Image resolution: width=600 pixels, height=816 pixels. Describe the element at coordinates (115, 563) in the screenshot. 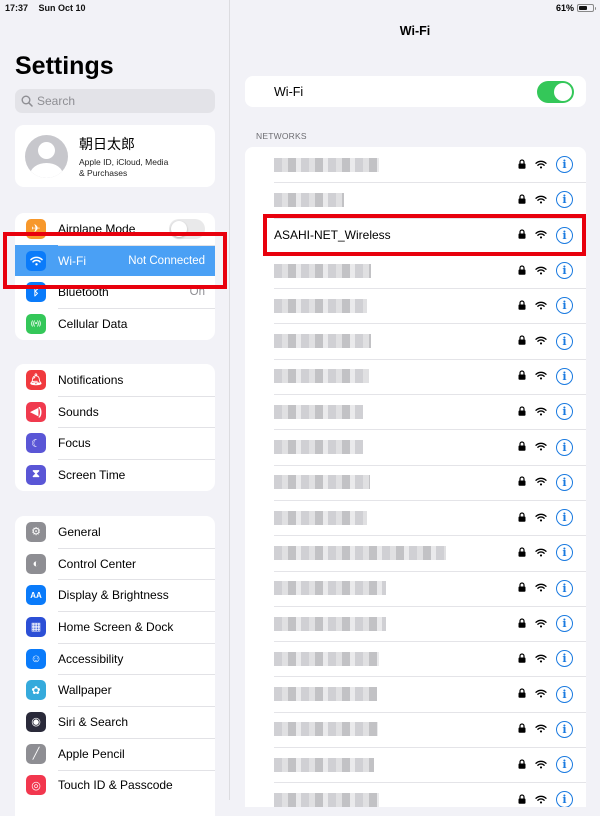

I see `sidebar-item-control-center: ◐ Control Center` at that location.